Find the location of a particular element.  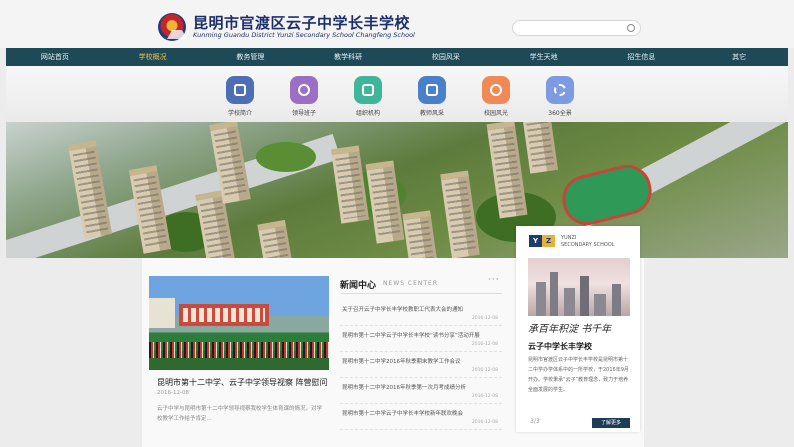

people-icon is located at coordinates (304, 90).